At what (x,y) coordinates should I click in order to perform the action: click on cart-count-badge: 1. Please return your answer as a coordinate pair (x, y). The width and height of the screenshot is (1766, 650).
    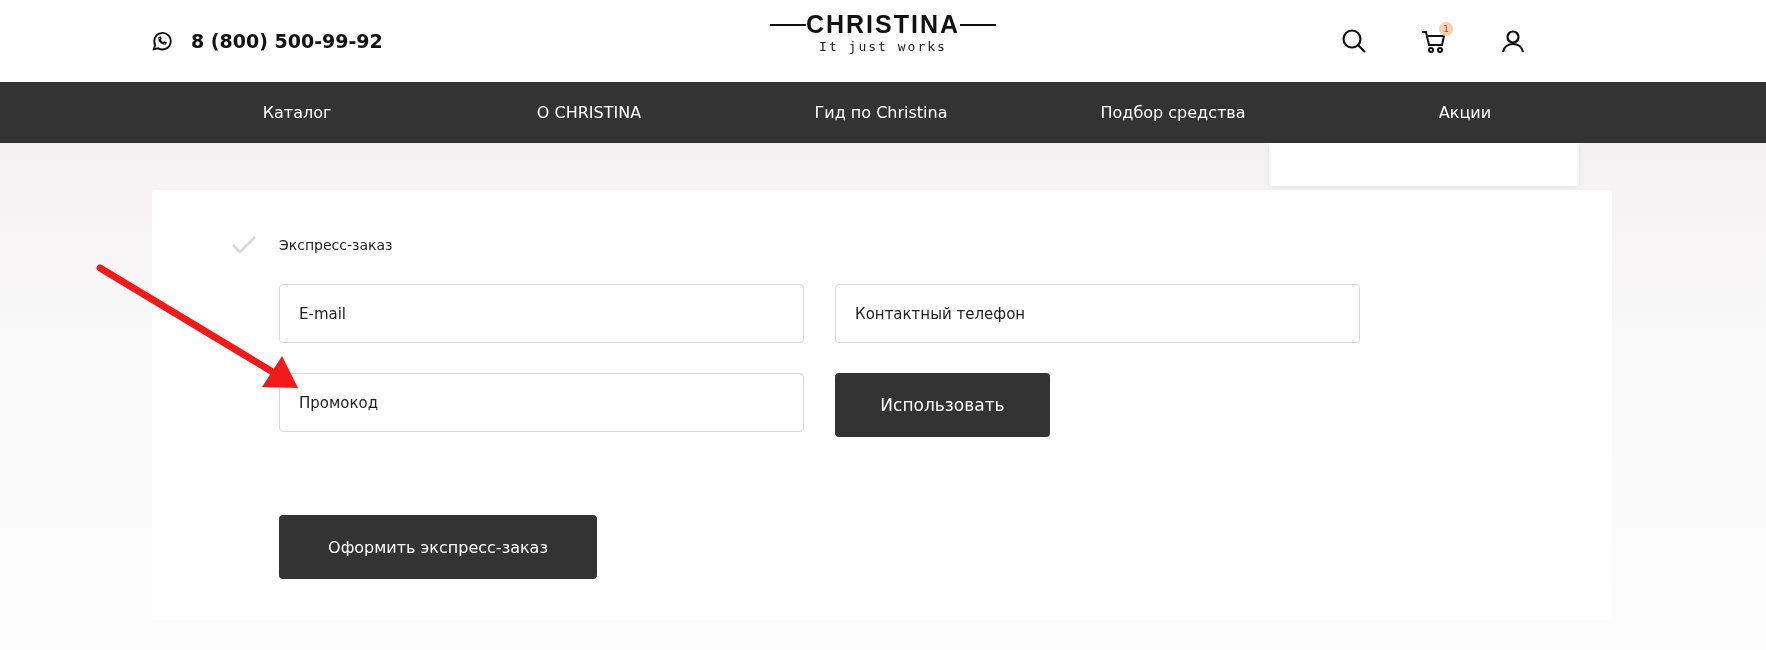
    Looking at the image, I should click on (1446, 29).